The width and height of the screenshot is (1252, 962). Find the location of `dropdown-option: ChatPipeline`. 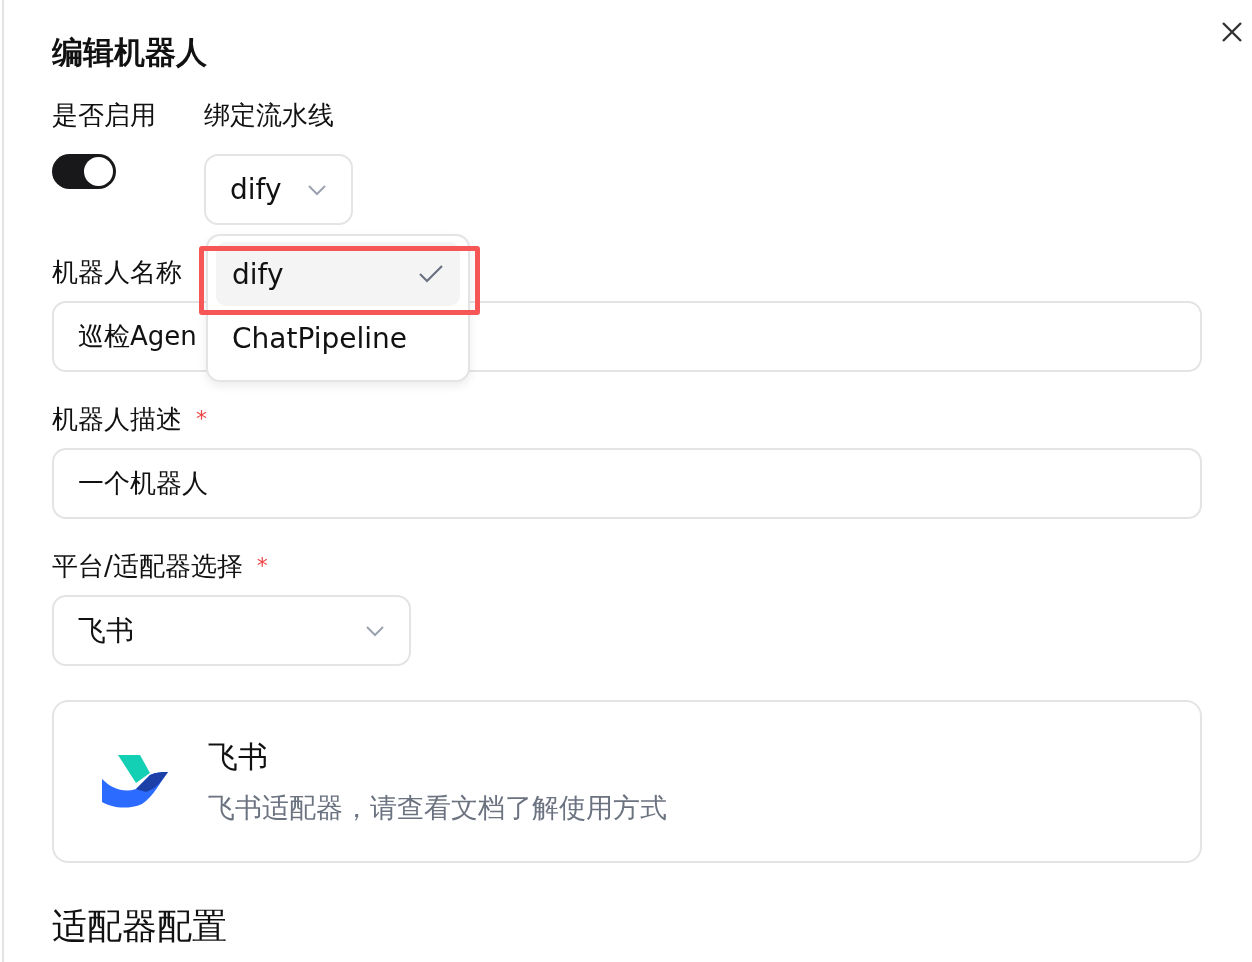

dropdown-option: ChatPipeline is located at coordinates (338, 338).